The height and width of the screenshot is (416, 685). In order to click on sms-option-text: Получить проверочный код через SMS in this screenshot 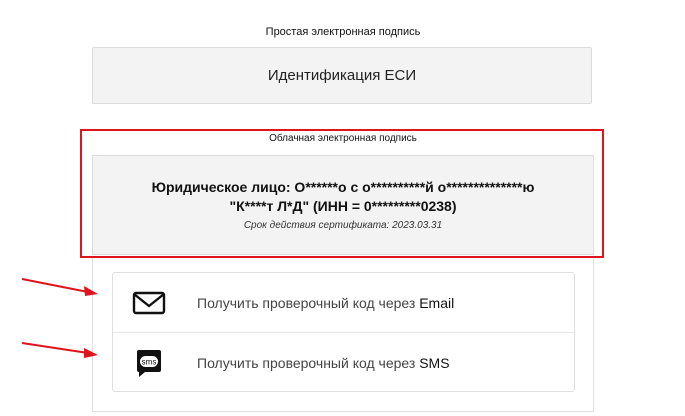, I will do `click(323, 363)`.